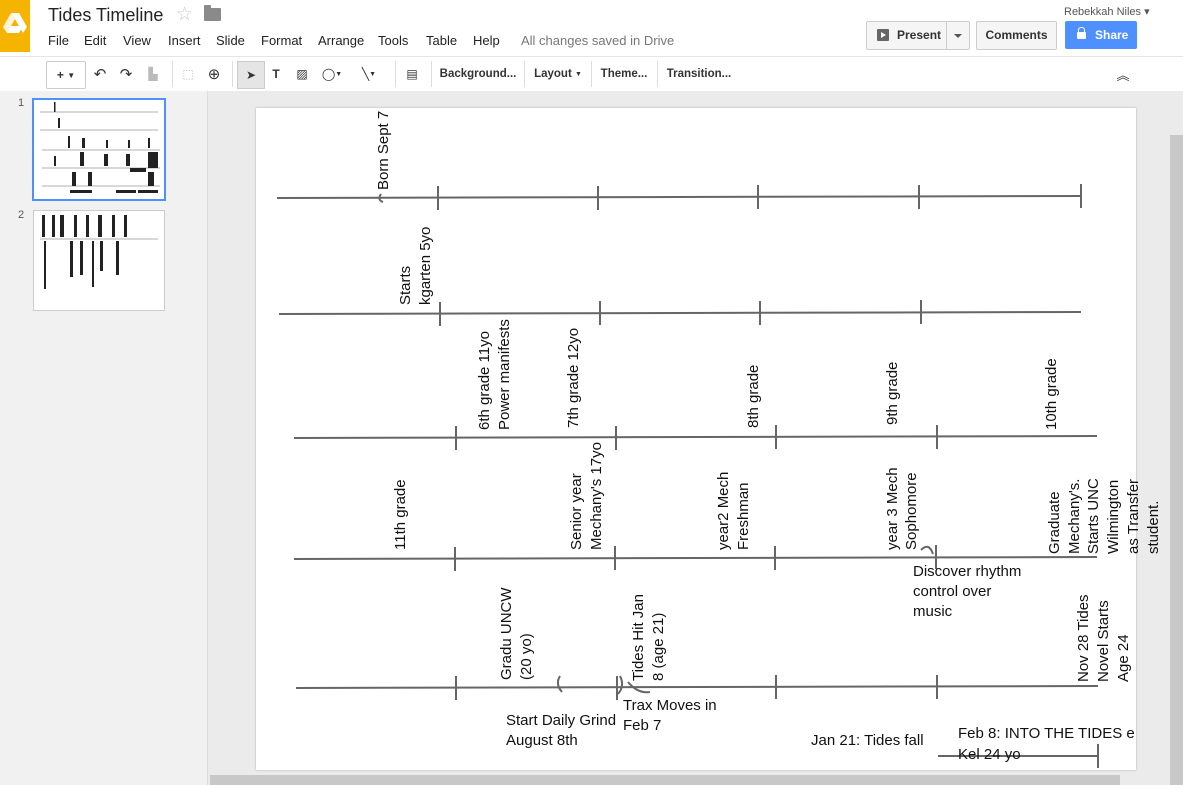  I want to click on timeline-label: 10th grade, so click(1052, 394).